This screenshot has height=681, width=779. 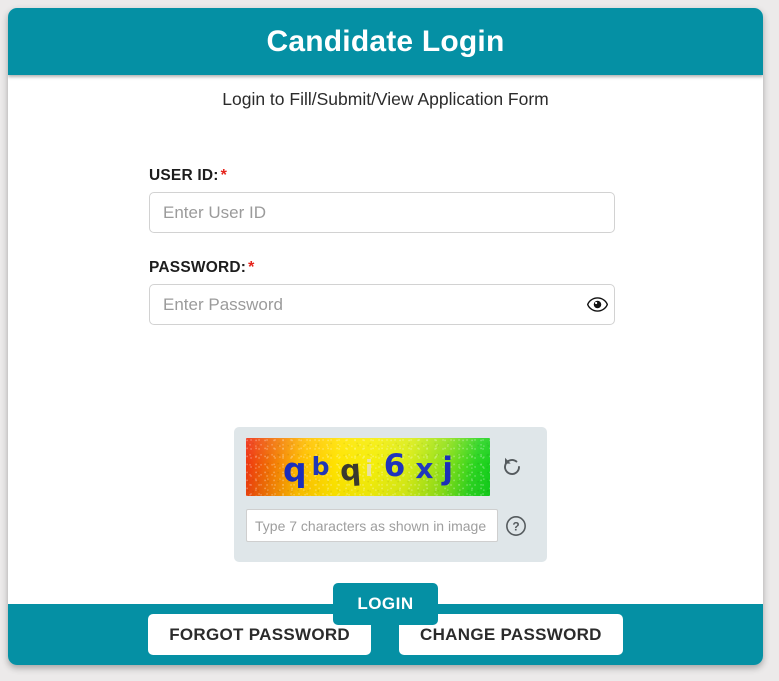 I want to click on user-id-required-asterisk: *, so click(x=224, y=175).